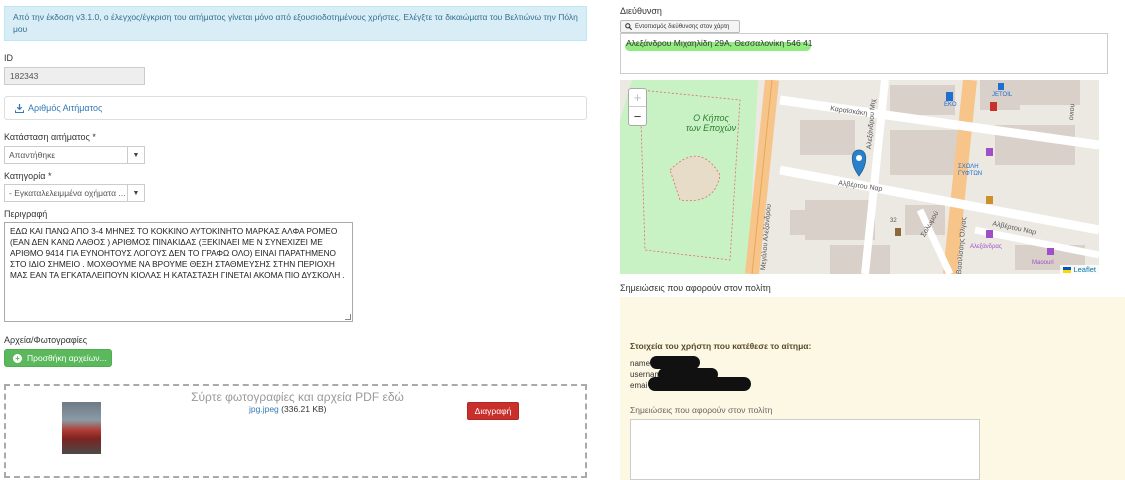  I want to click on delete-file-button: Διαγραφή, so click(493, 411).